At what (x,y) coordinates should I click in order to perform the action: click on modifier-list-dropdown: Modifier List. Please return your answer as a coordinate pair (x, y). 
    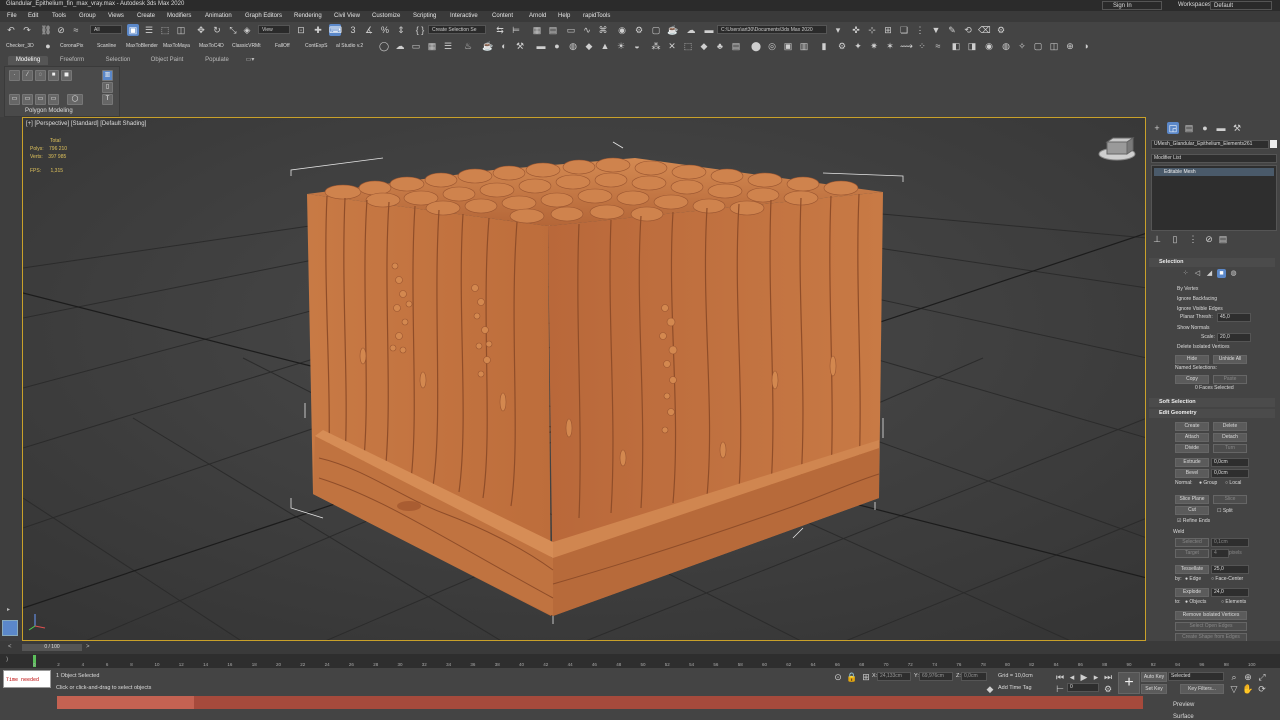
    Looking at the image, I should click on (1214, 158).